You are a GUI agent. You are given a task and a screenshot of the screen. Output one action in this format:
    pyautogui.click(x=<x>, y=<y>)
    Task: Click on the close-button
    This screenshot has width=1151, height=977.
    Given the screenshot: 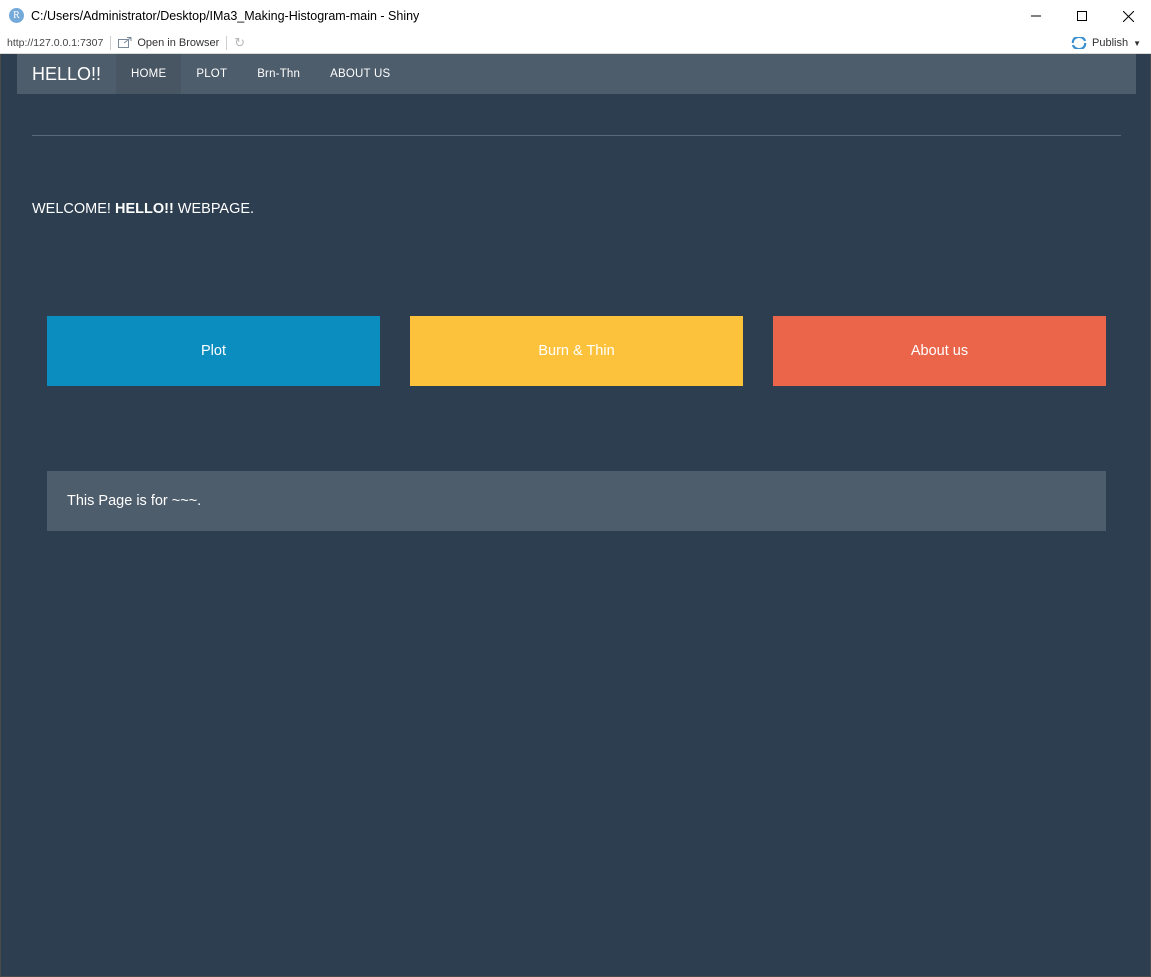 What is the action you would take?
    pyautogui.click(x=1128, y=16)
    